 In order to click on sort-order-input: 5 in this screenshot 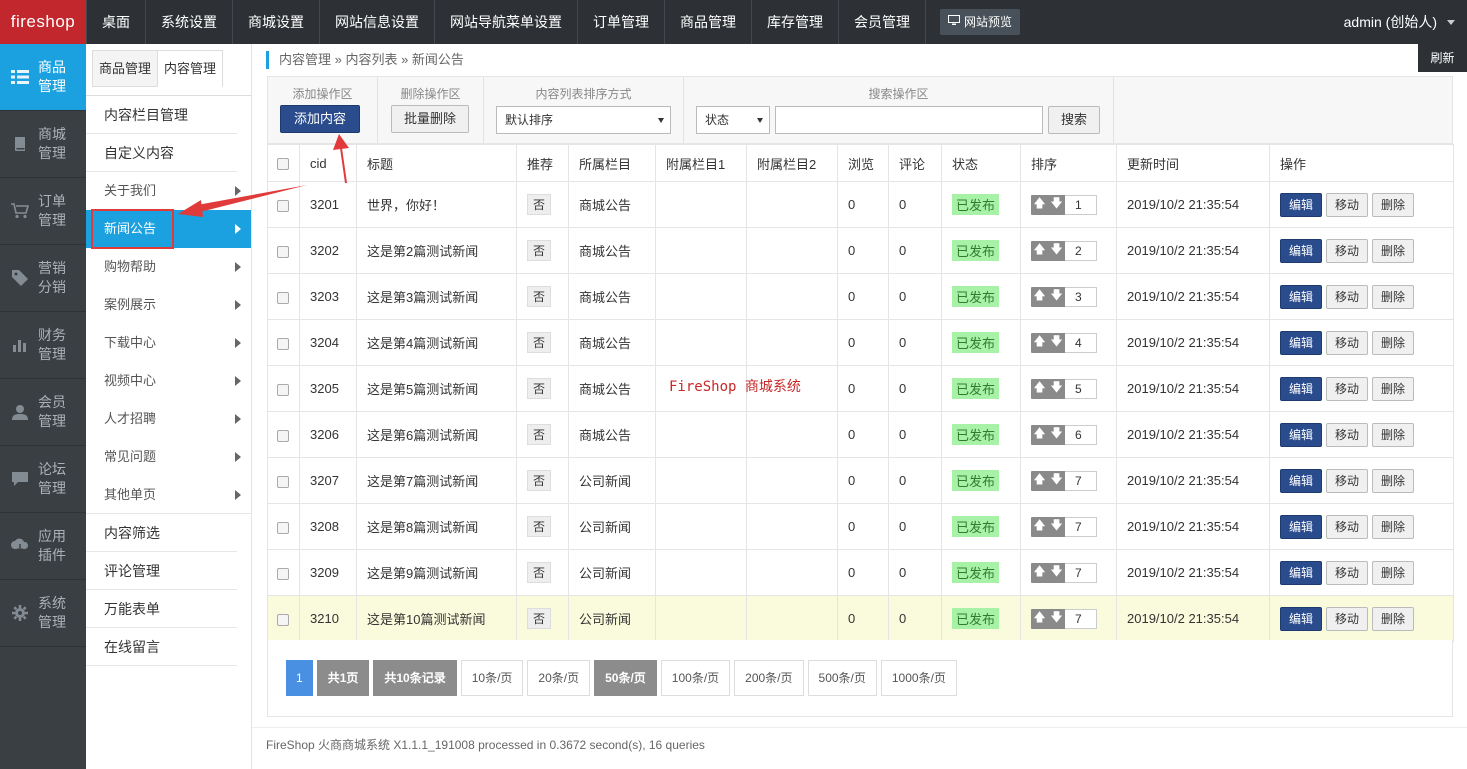, I will do `click(1081, 388)`.